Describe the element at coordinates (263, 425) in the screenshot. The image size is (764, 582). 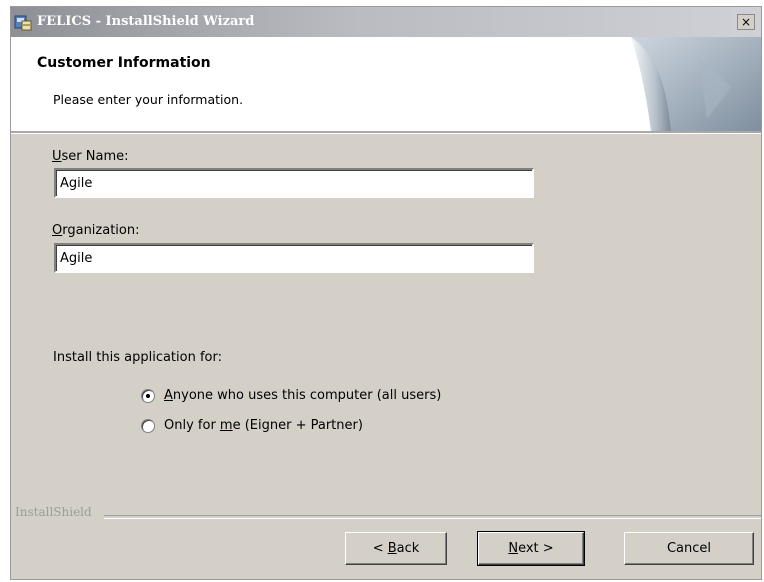
I see `radio-only-me-label: Only for me (Eigner + Partner)` at that location.